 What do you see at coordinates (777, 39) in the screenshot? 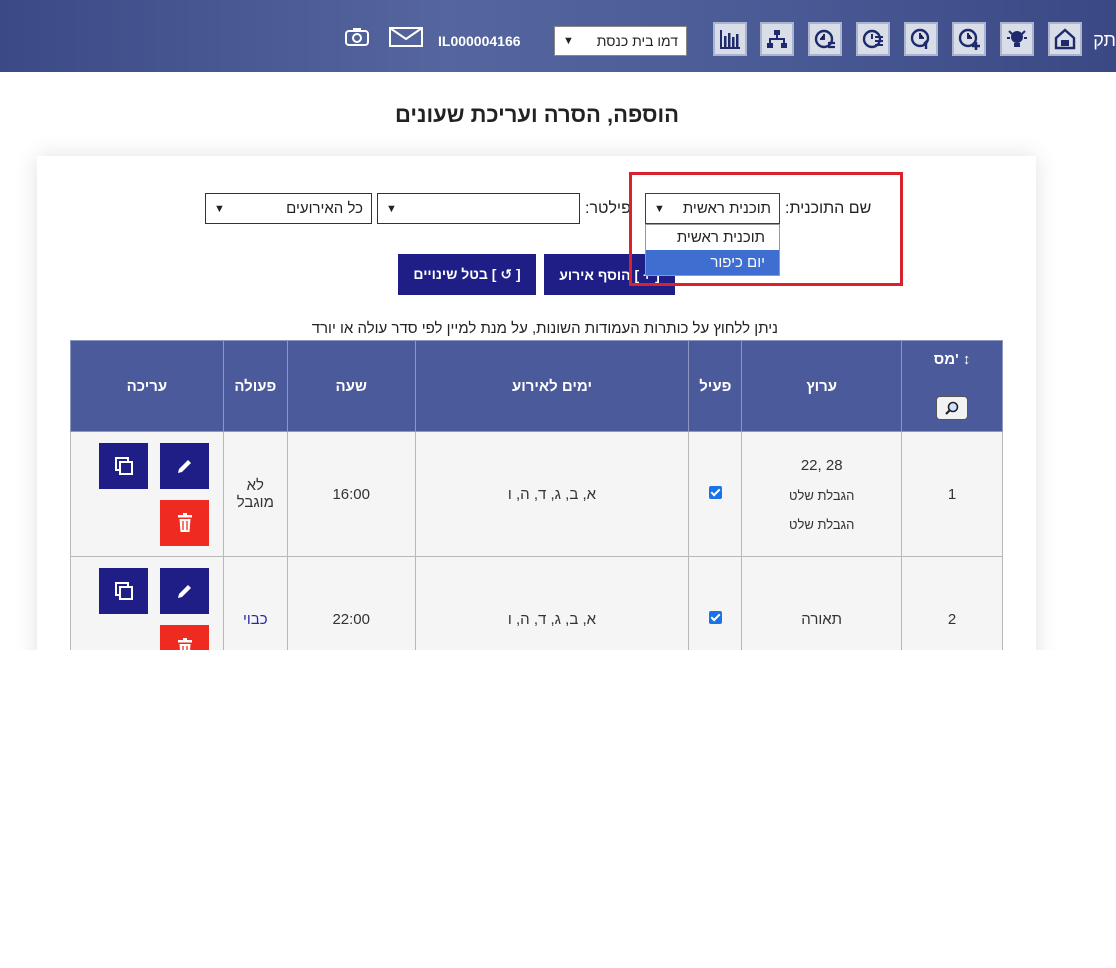
I see `sitemap-icon` at bounding box center [777, 39].